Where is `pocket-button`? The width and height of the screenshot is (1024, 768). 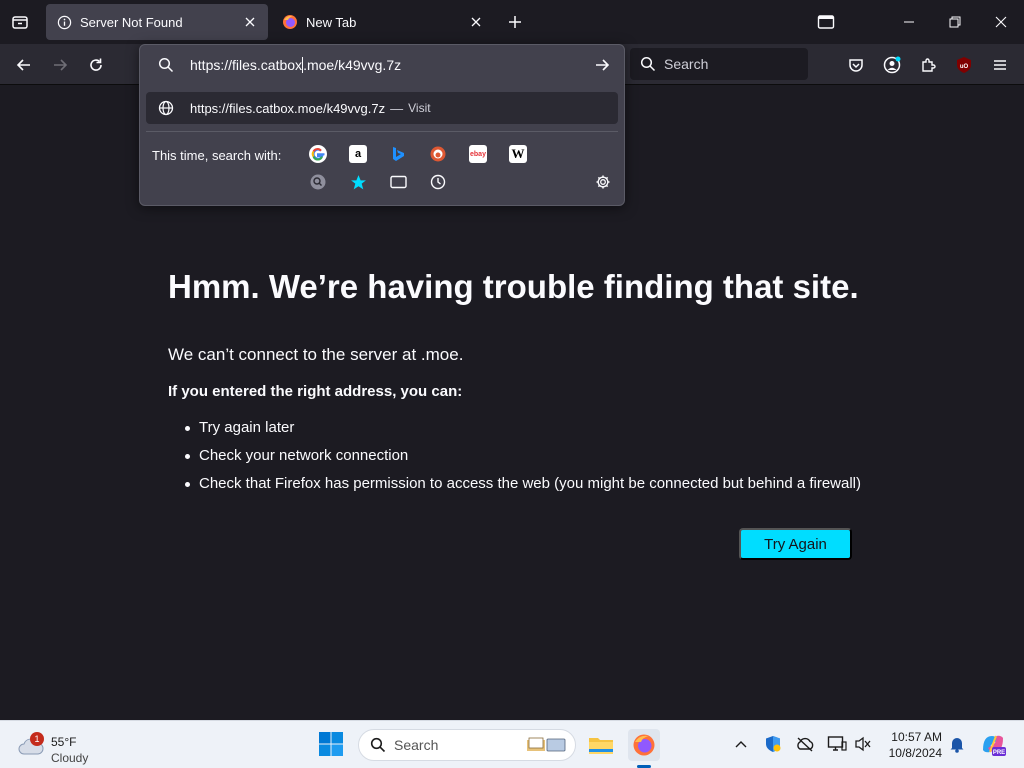
pocket-button is located at coordinates (856, 65).